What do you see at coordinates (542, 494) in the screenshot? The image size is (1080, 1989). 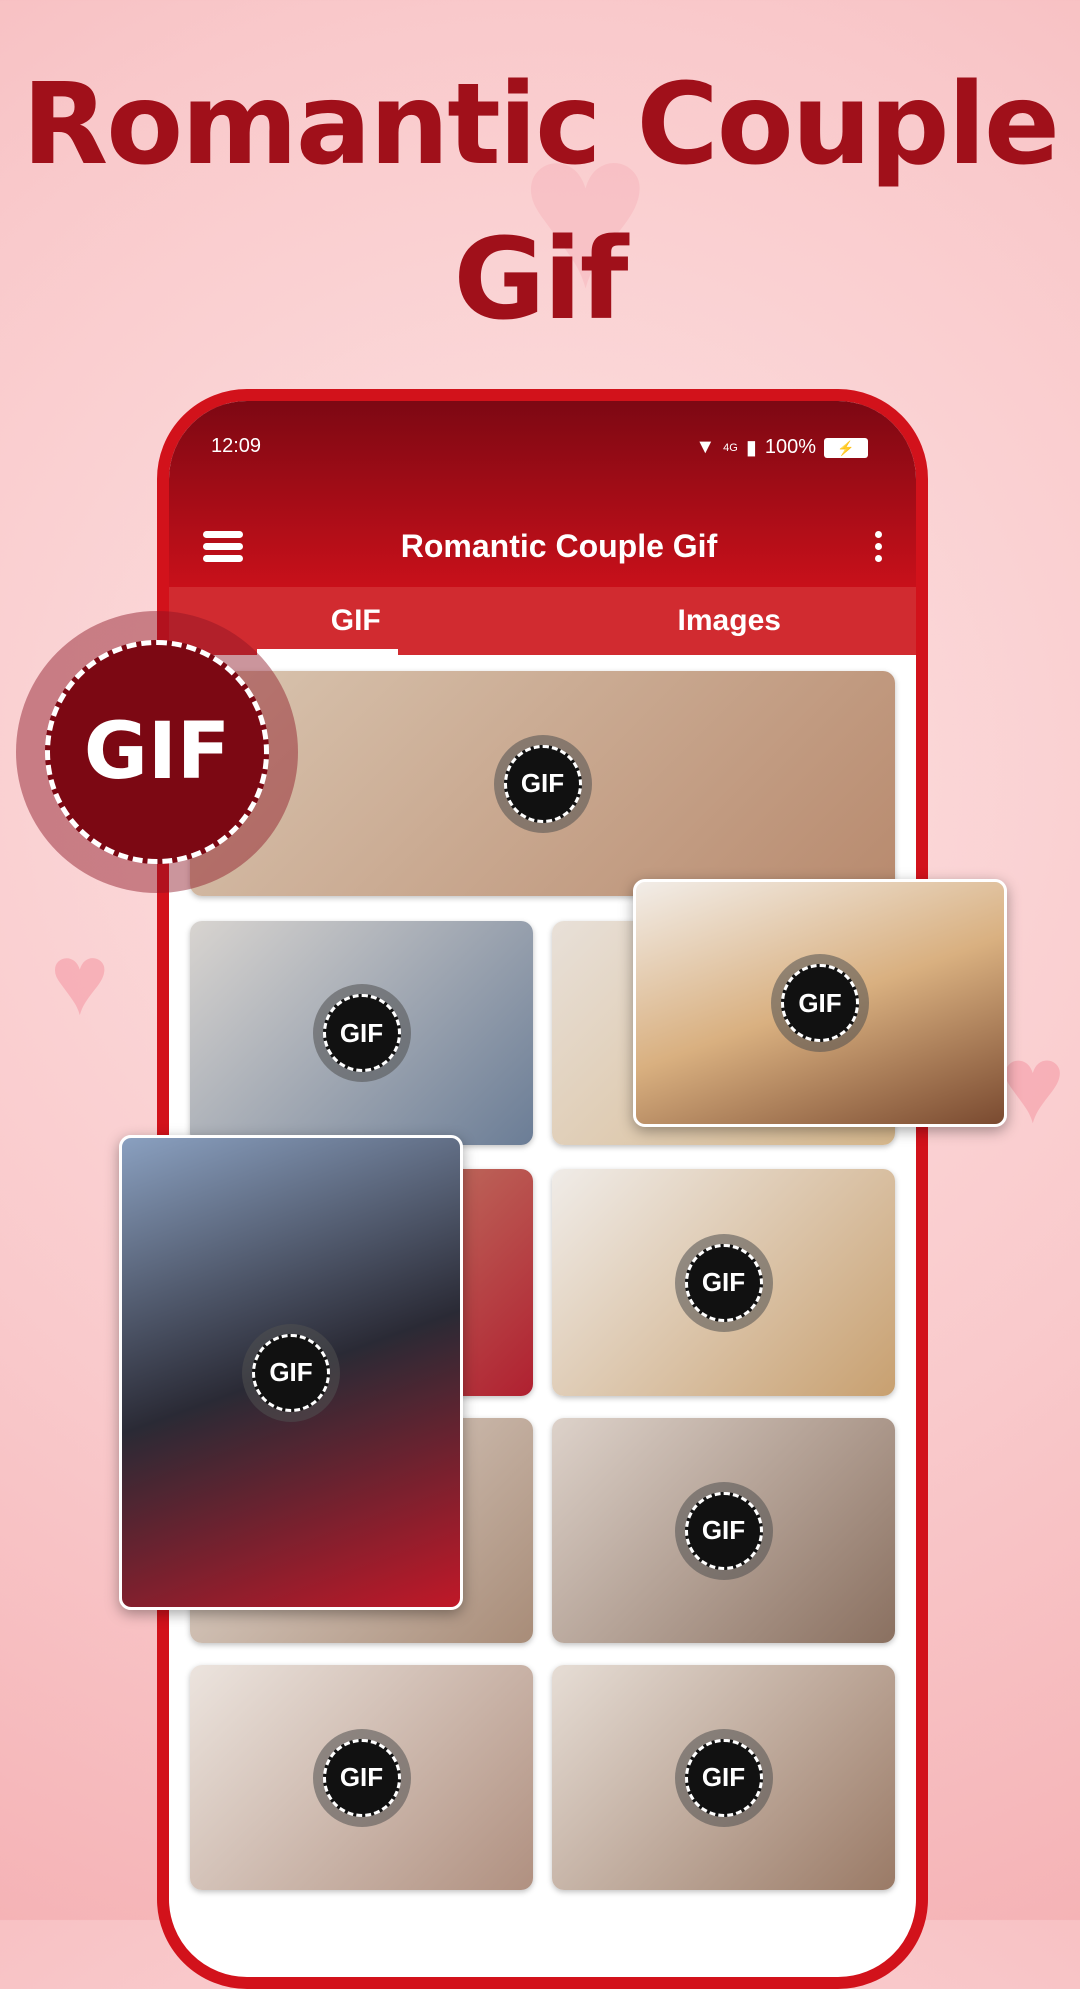 I see `header: 12:09 ▼ 4G ▮ 100% ⚡ Romantic Couple Gif` at bounding box center [542, 494].